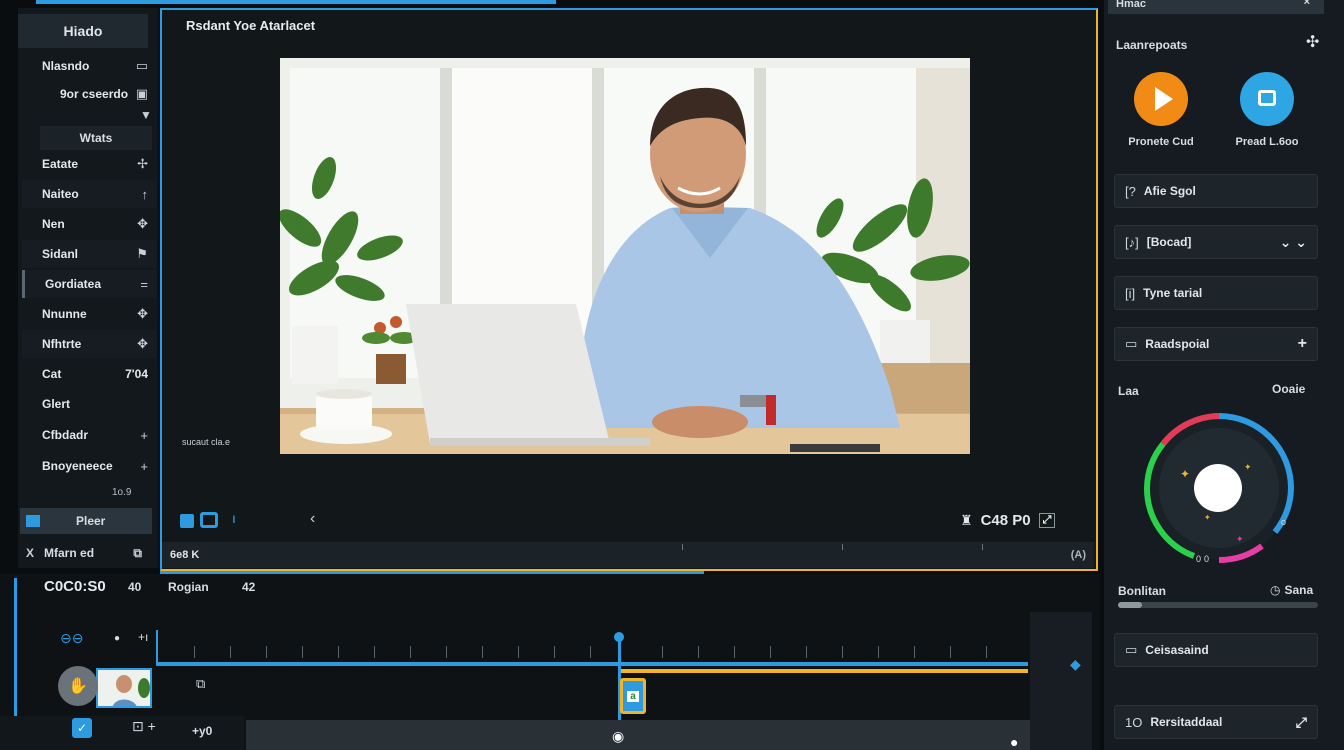  Describe the element at coordinates (124, 688) in the screenshot. I see `clip-thumbnail` at that location.